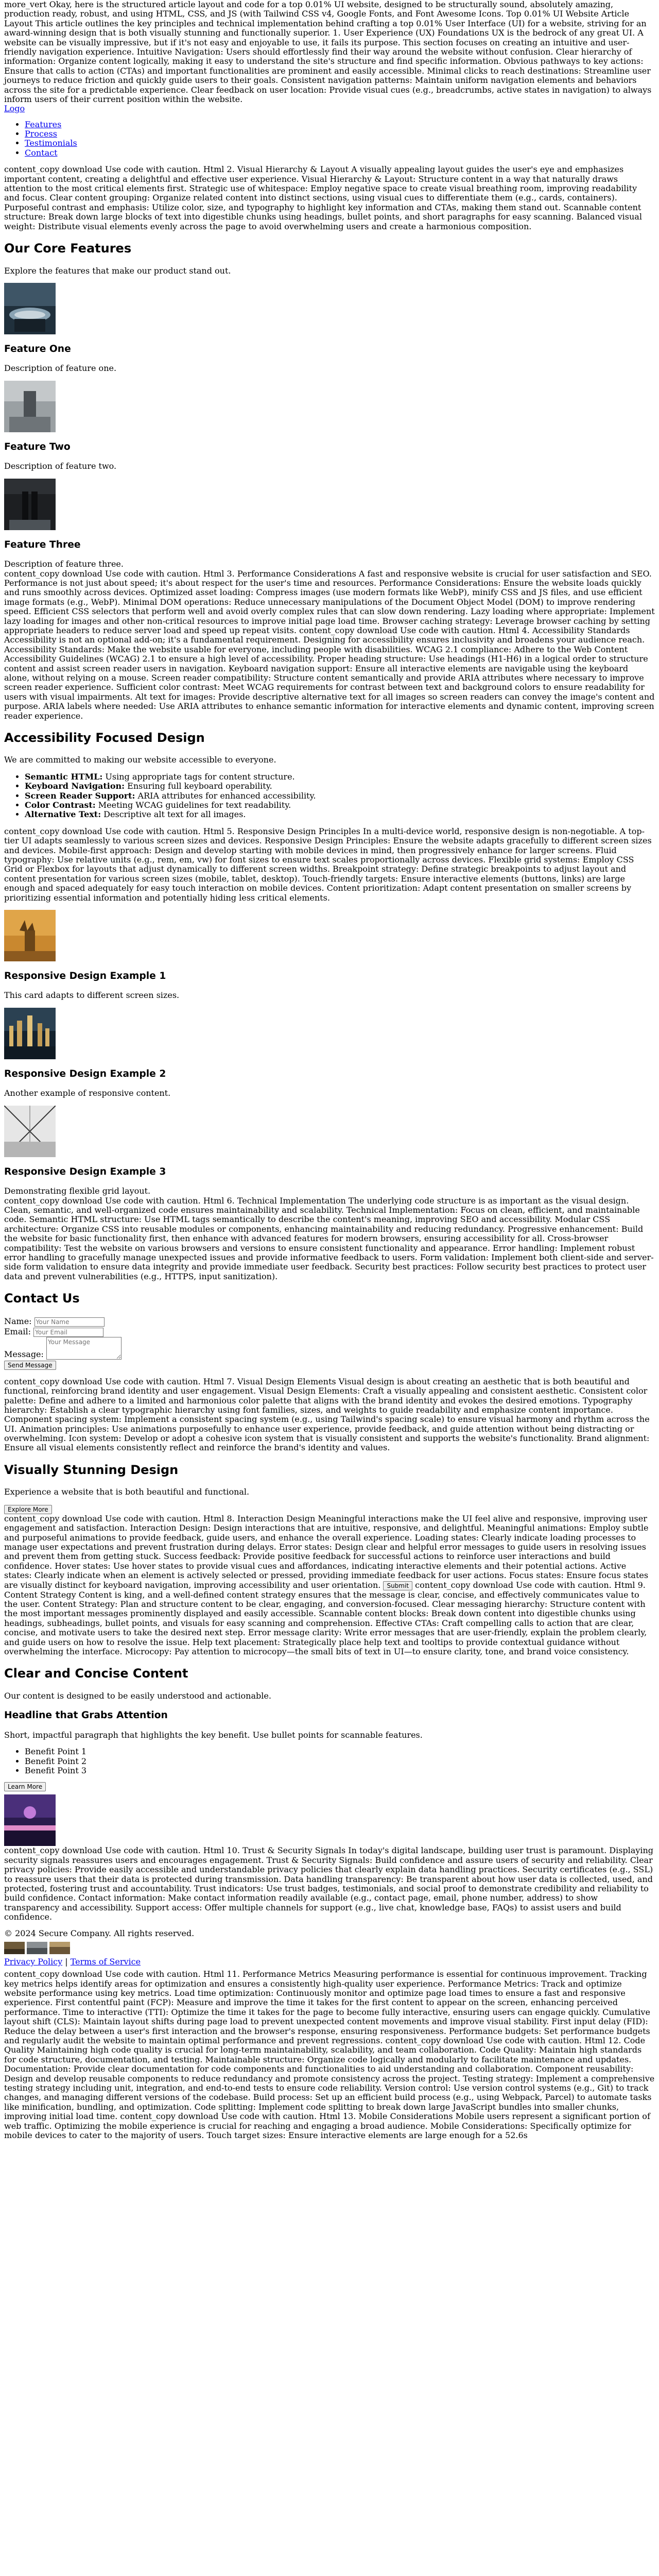  I want to click on accessibility-term: Semantic HTML:, so click(64, 776).